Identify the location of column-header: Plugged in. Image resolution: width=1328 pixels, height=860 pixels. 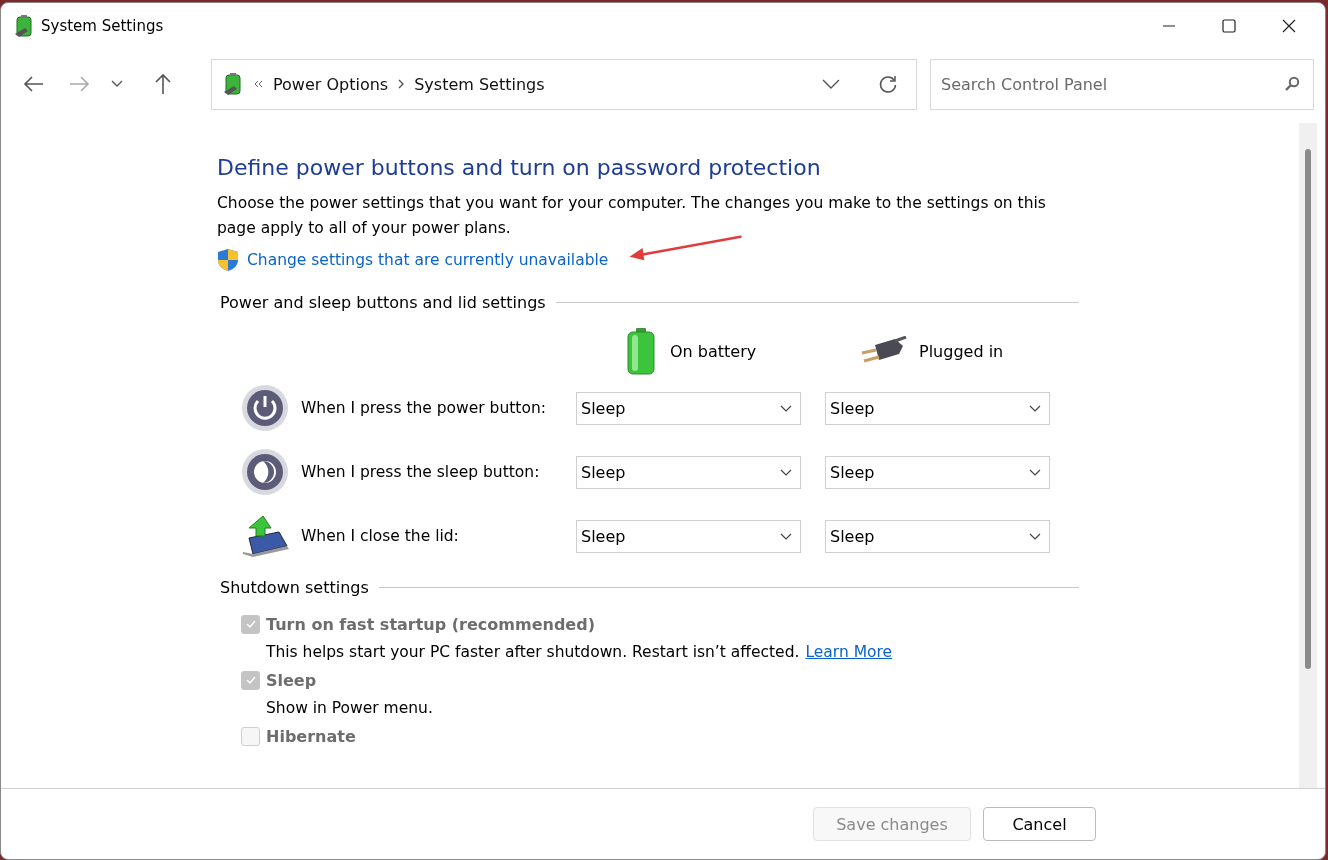
(961, 351).